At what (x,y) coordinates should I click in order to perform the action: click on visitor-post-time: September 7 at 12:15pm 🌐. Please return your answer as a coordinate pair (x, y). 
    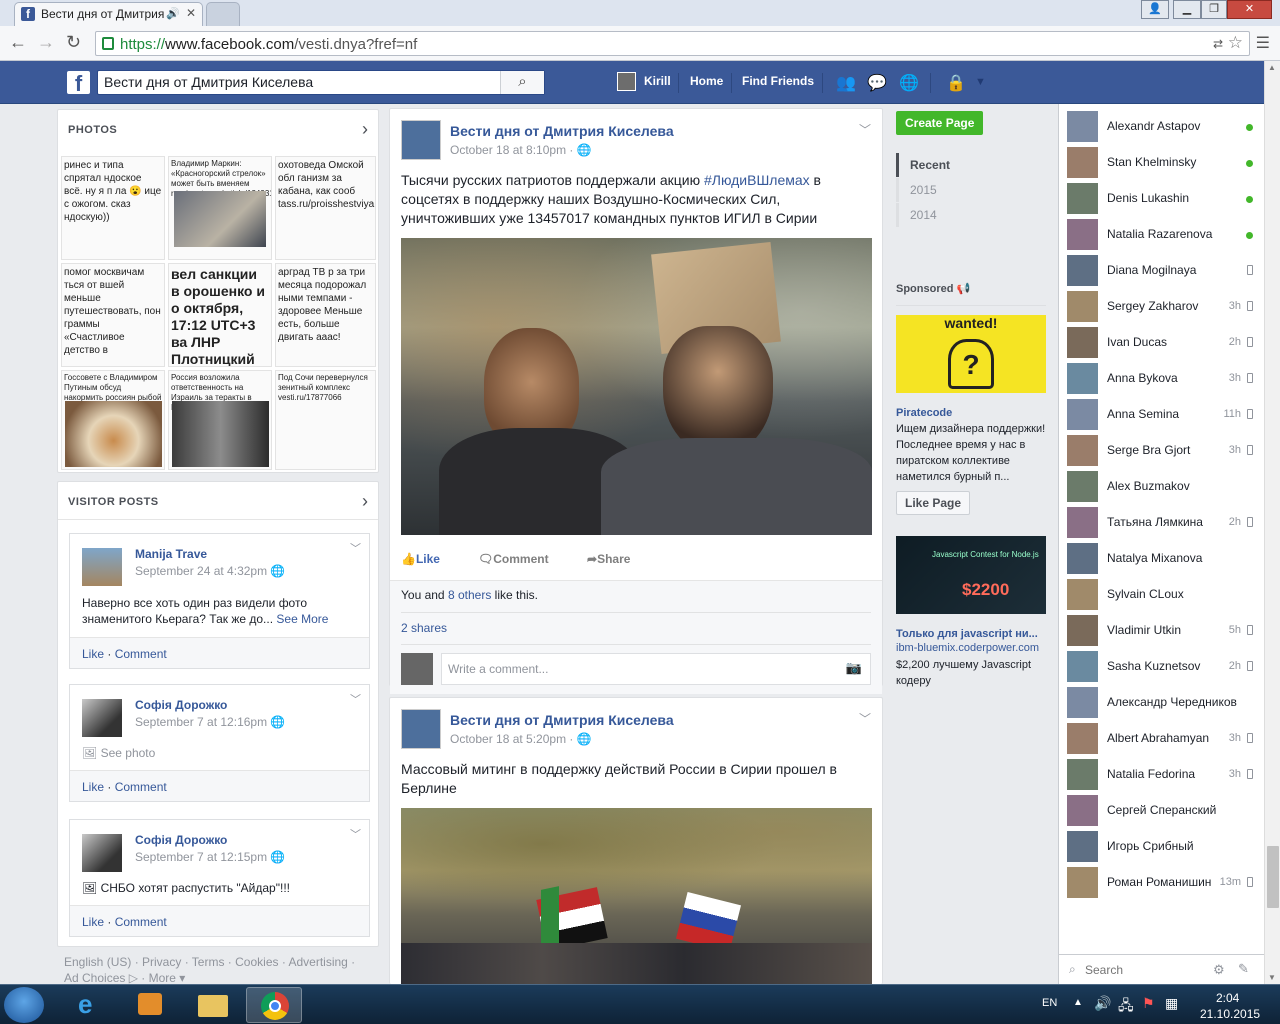
    Looking at the image, I should click on (210, 857).